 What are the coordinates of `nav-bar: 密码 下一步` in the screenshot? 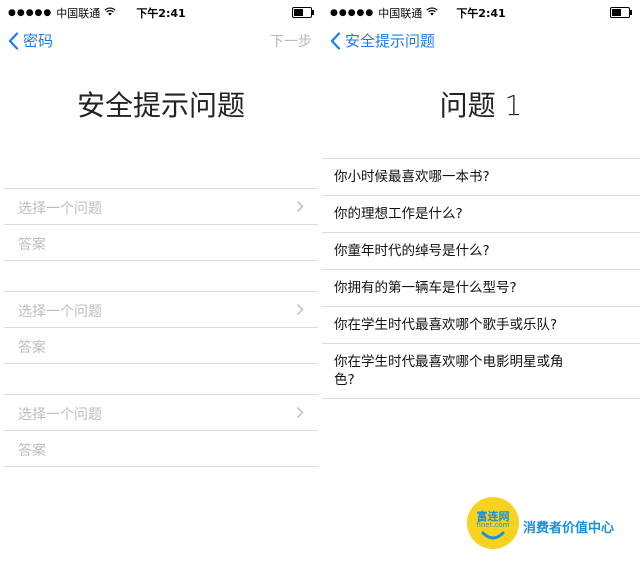 It's located at (161, 41).